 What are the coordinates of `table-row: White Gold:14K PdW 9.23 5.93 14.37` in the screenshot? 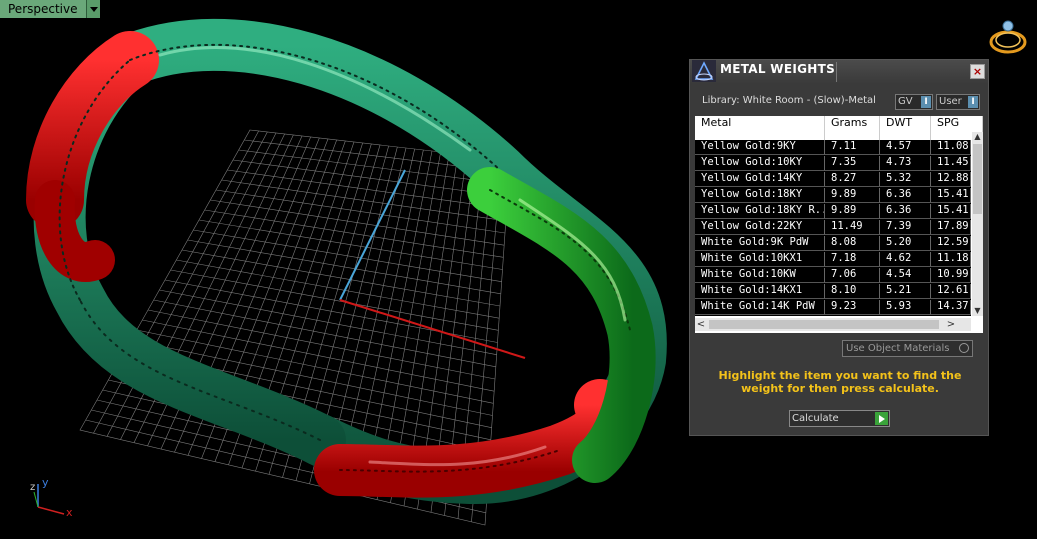 It's located at (833, 308).